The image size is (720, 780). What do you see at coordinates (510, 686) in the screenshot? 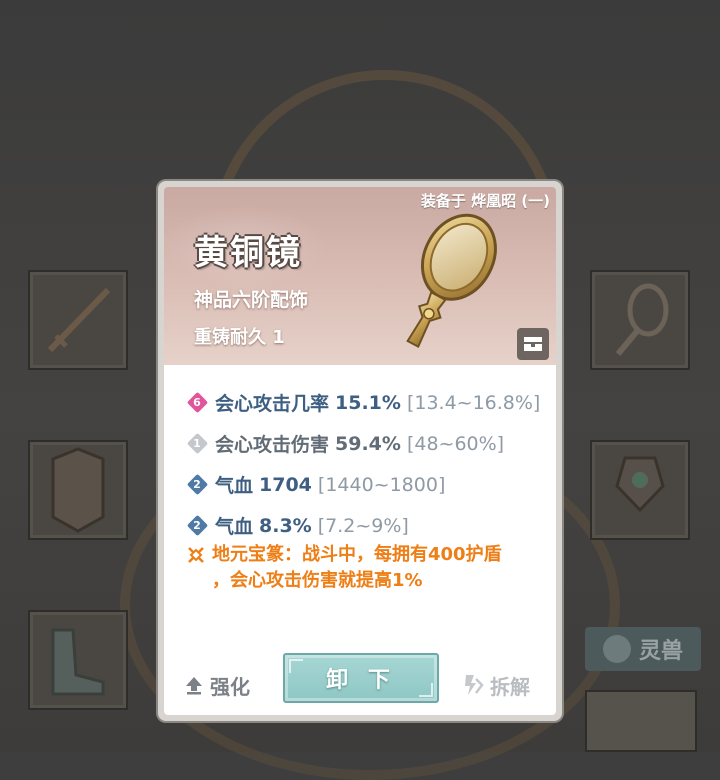
I see `dismantle-button-label: 拆解` at bounding box center [510, 686].